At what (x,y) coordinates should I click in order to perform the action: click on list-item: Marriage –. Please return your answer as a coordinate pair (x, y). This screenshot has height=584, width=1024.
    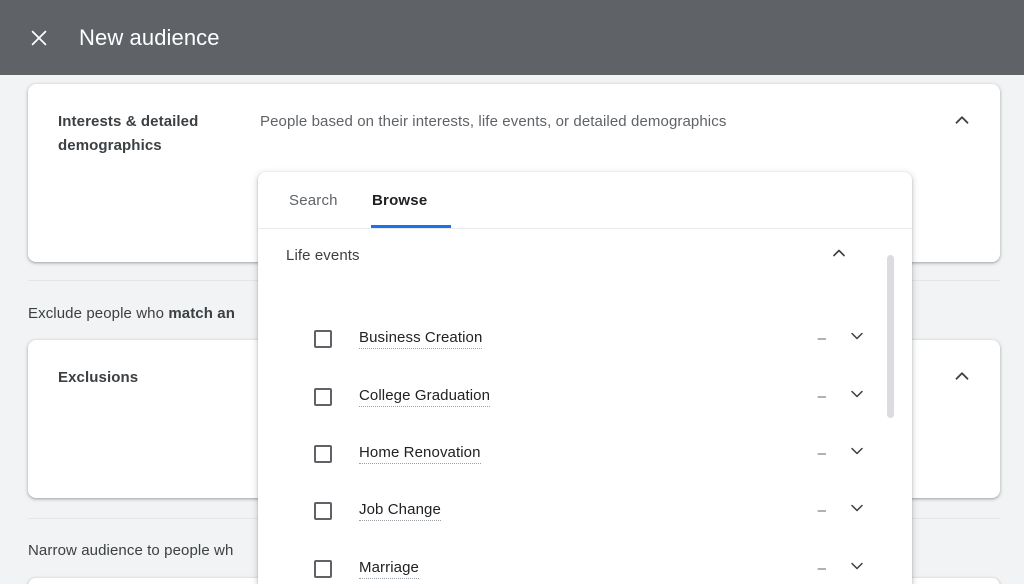
    Looking at the image, I should click on (585, 562).